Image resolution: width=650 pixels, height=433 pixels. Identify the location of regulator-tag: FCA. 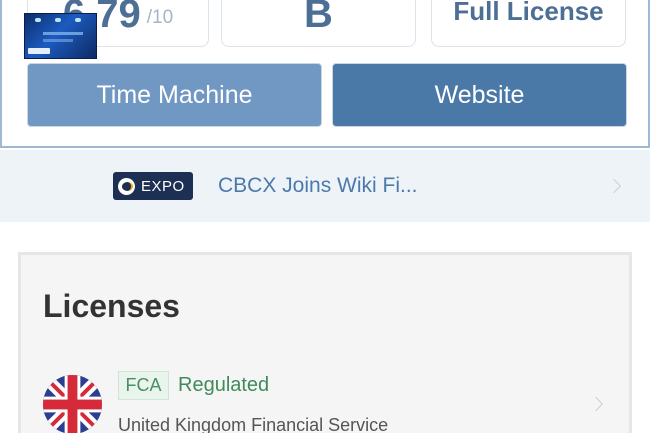
(143, 385).